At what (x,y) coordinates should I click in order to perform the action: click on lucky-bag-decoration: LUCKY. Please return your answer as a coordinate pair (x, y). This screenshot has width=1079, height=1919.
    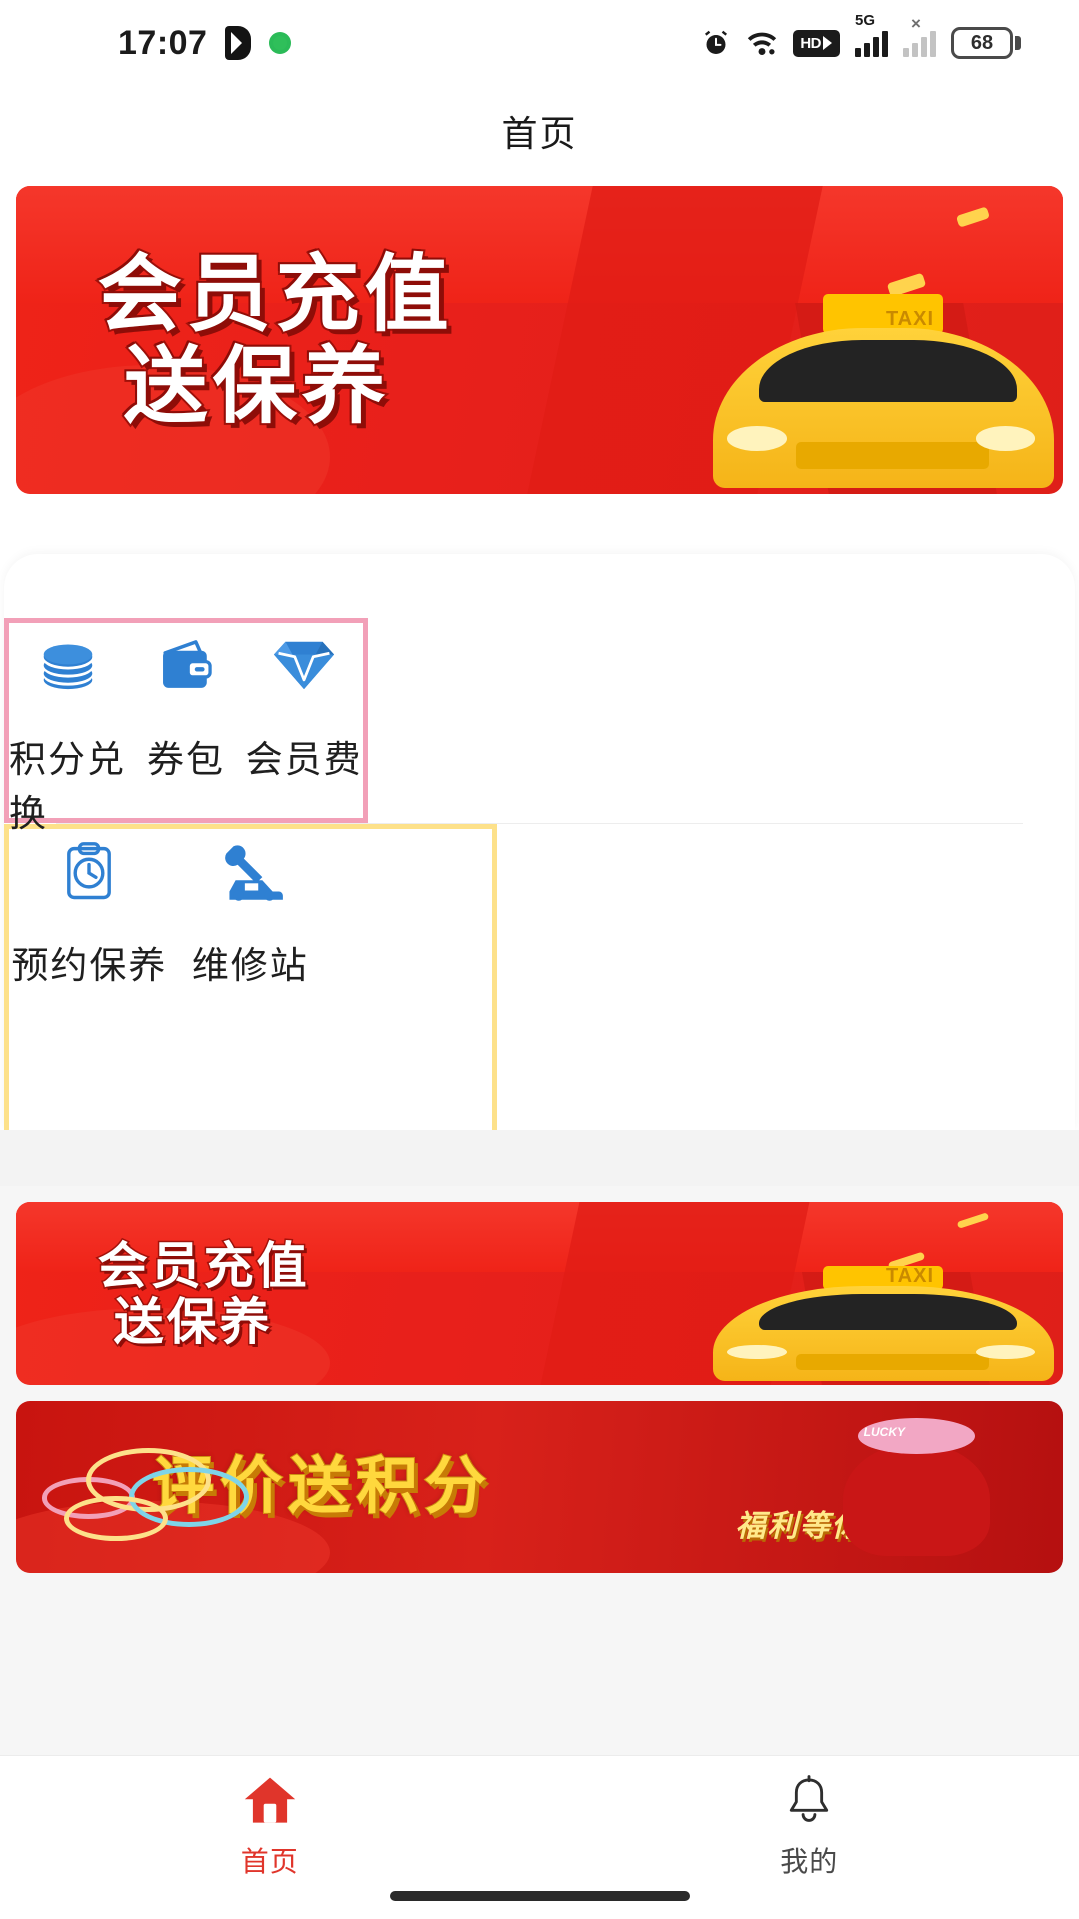
    Looking at the image, I should click on (916, 1487).